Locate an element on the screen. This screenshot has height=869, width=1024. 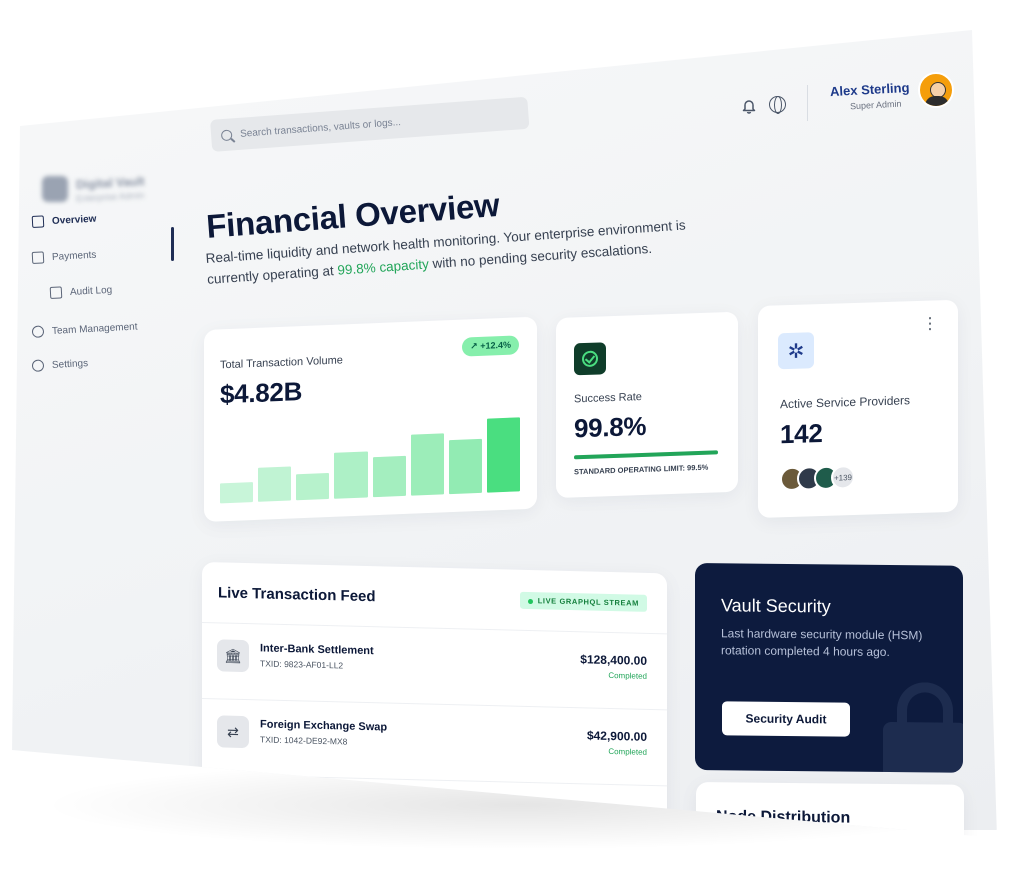
sidebar-item-label: Settings is located at coordinates (70, 364).